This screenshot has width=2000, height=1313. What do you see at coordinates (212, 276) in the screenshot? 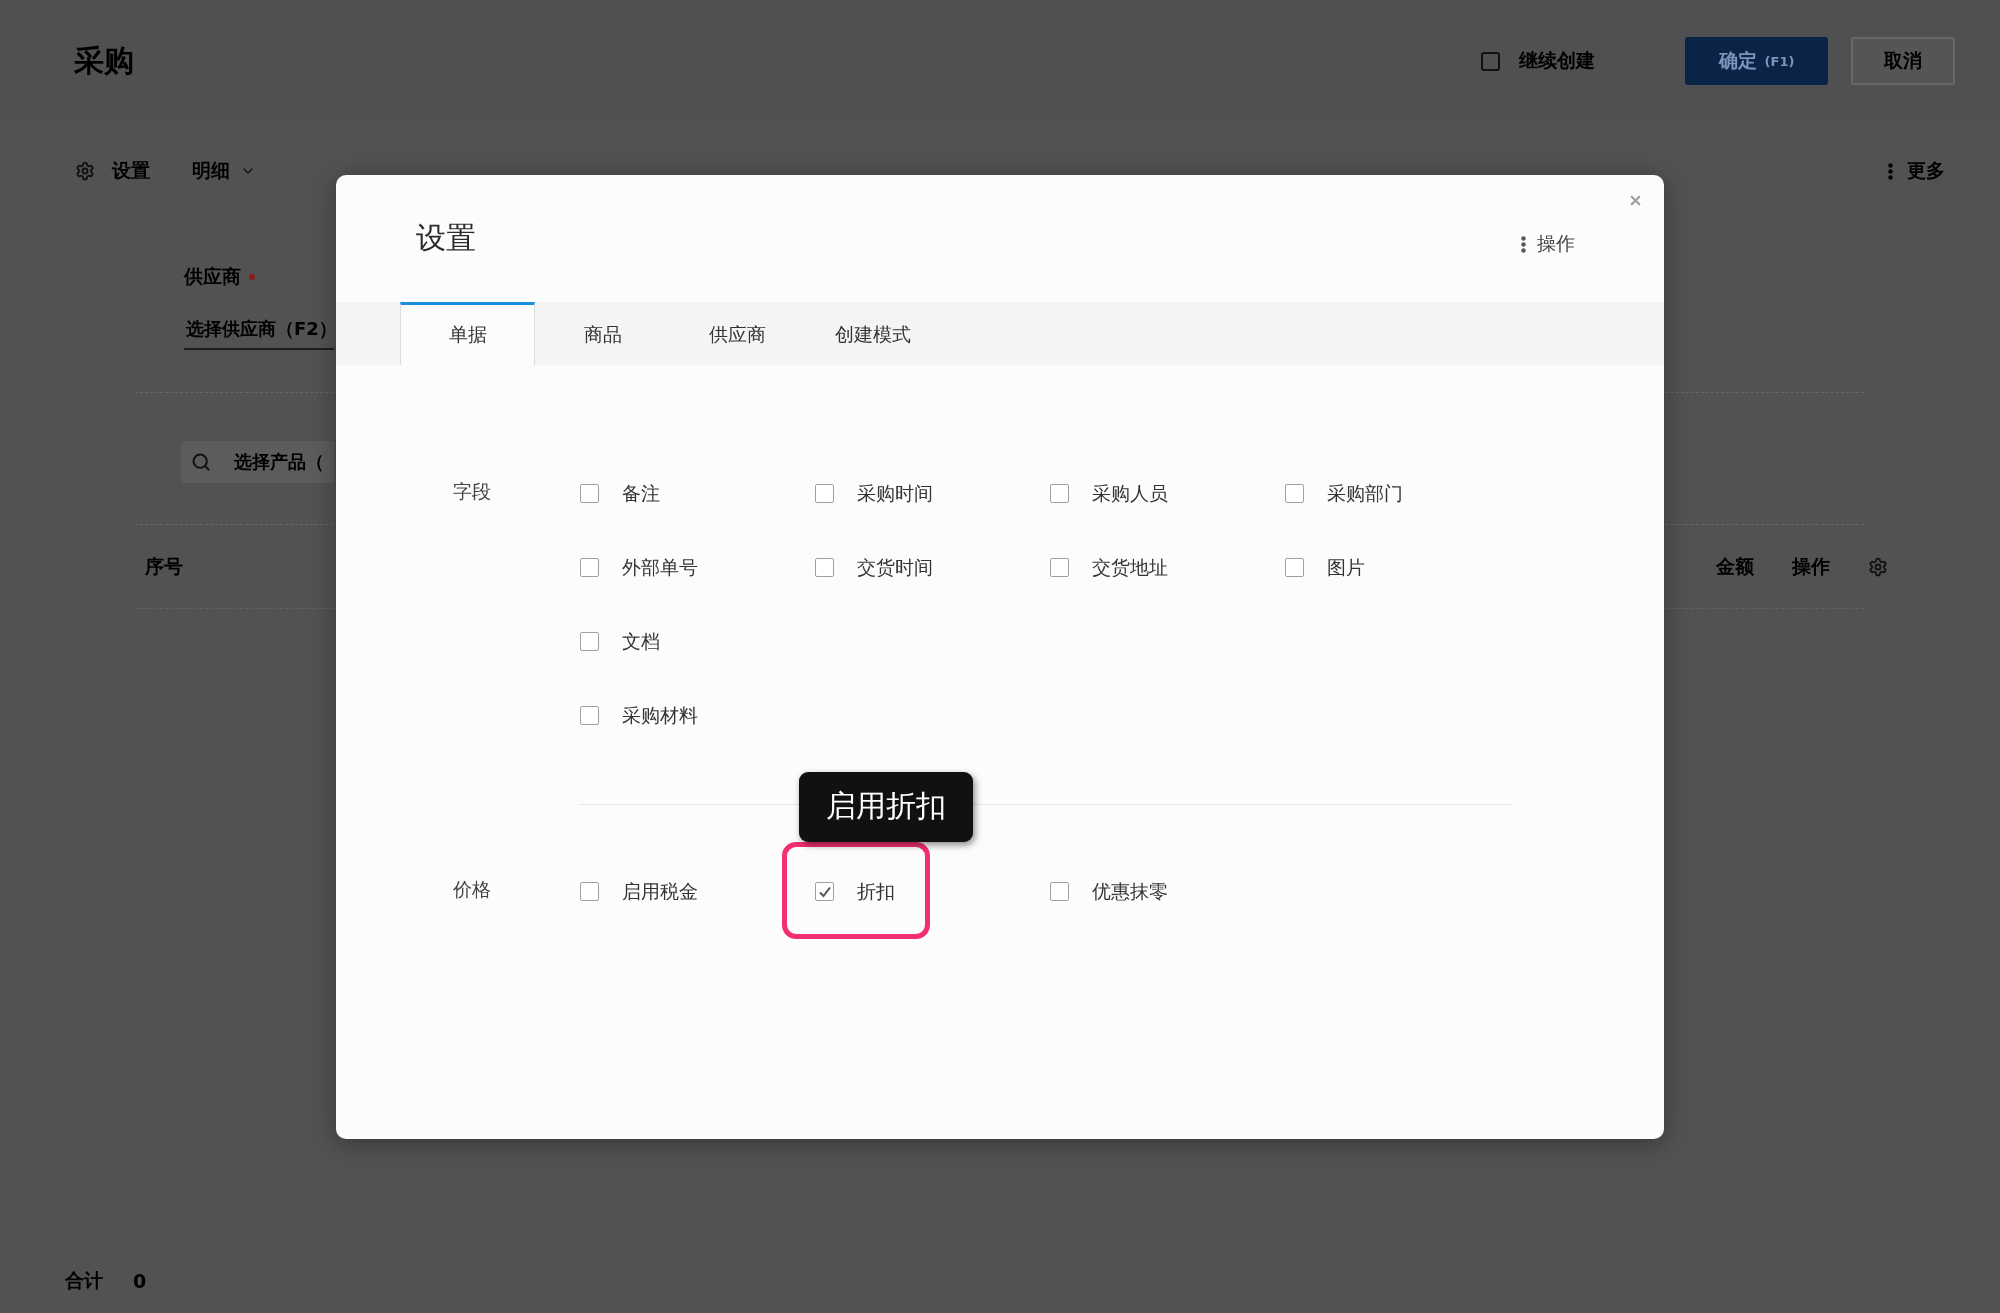
I see `field-label: 供应商` at bounding box center [212, 276].